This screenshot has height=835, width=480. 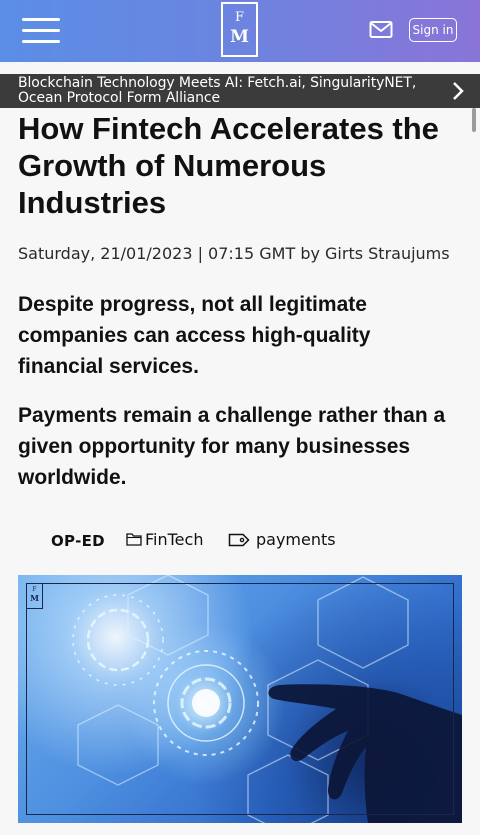 What do you see at coordinates (381, 30) in the screenshot?
I see `mail-icon` at bounding box center [381, 30].